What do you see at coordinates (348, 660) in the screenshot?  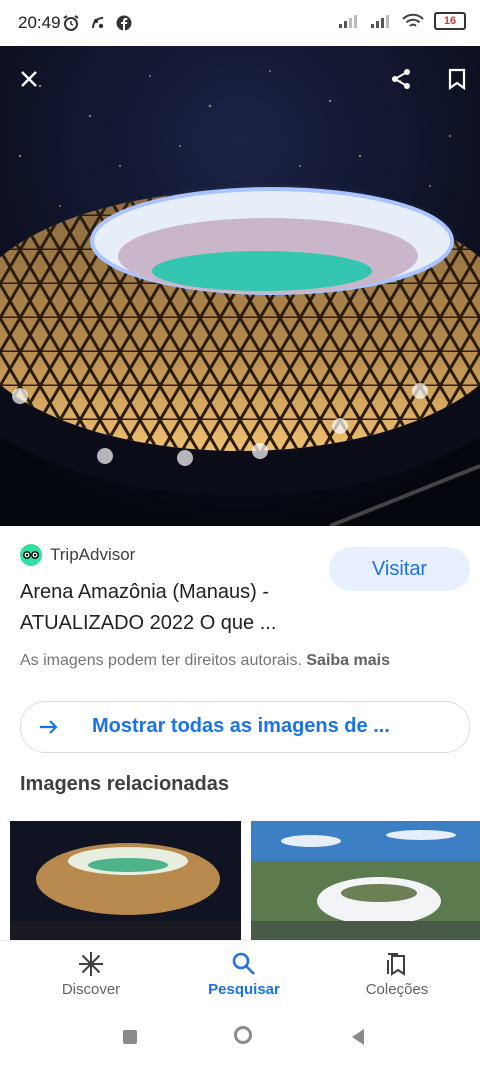 I see `learn-more-link: Saiba mais` at bounding box center [348, 660].